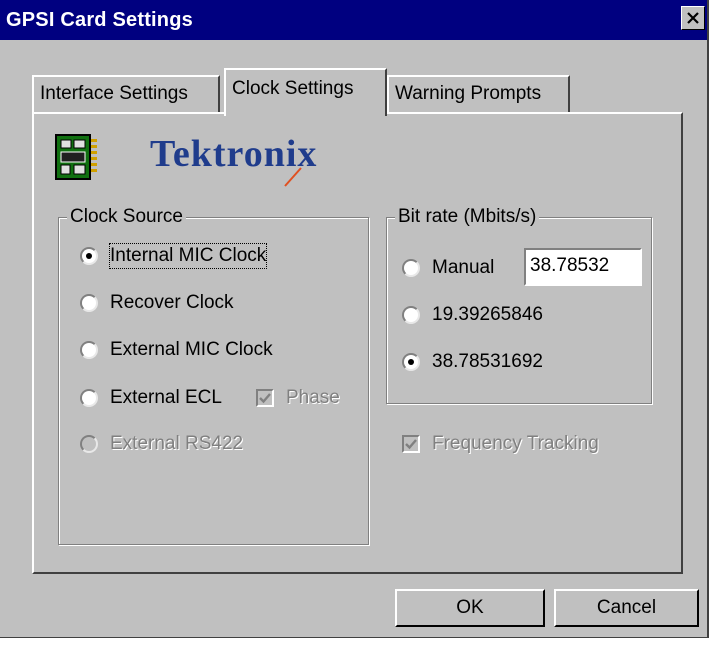 The width and height of the screenshot is (709, 645). I want to click on tab-label: Interface Settings, so click(114, 93).